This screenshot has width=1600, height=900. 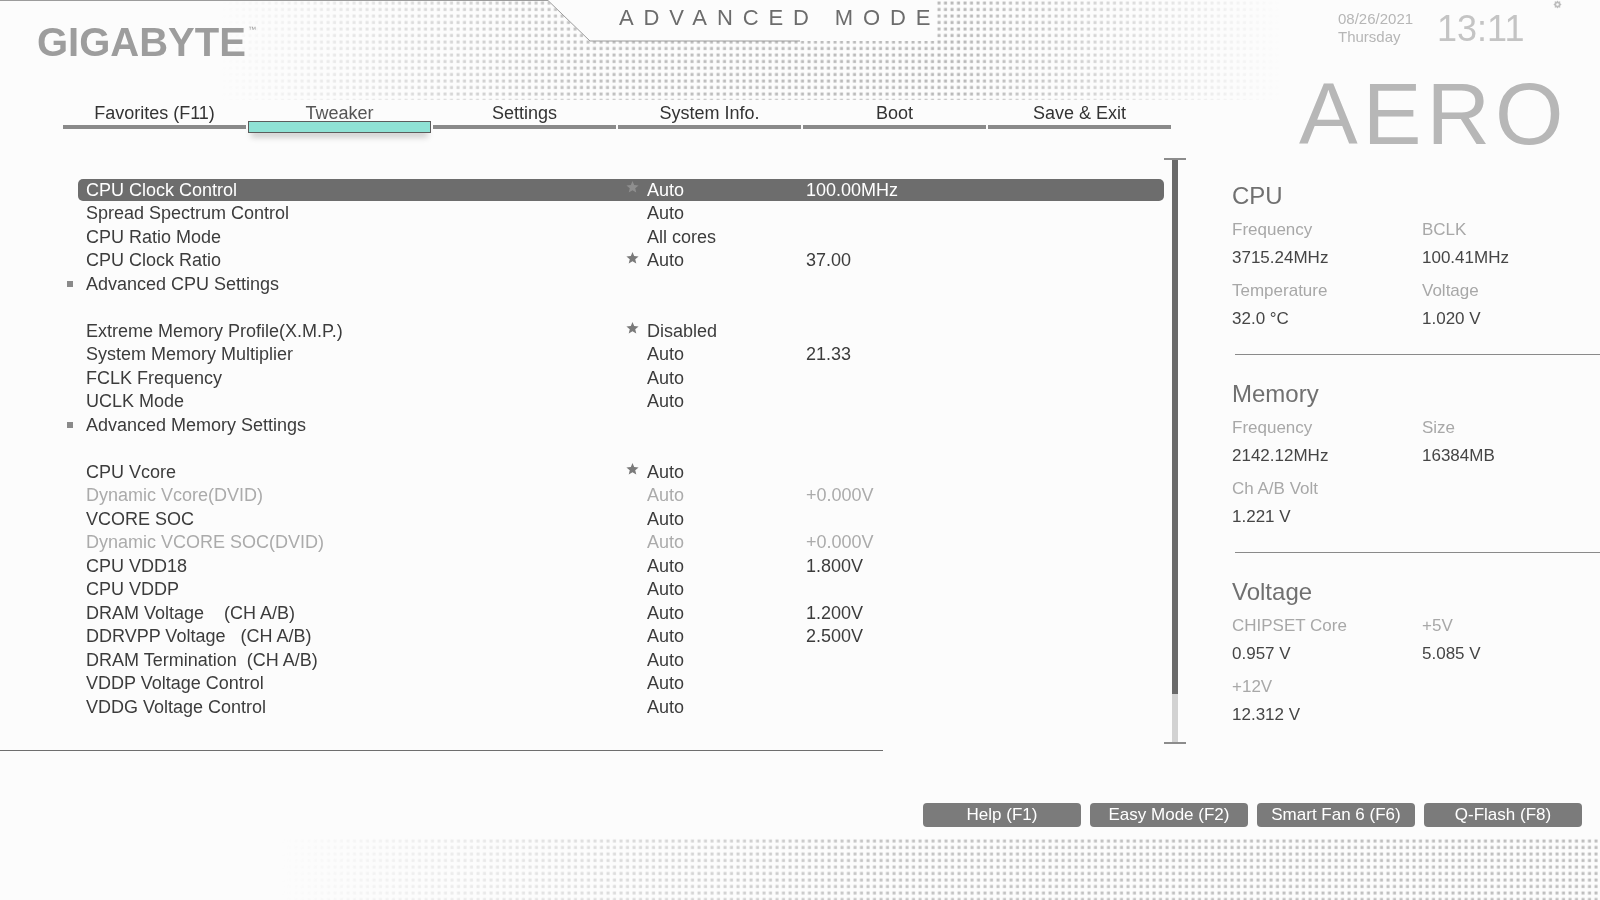 I want to click on reading-value: 100.41MHz, so click(x=1465, y=258).